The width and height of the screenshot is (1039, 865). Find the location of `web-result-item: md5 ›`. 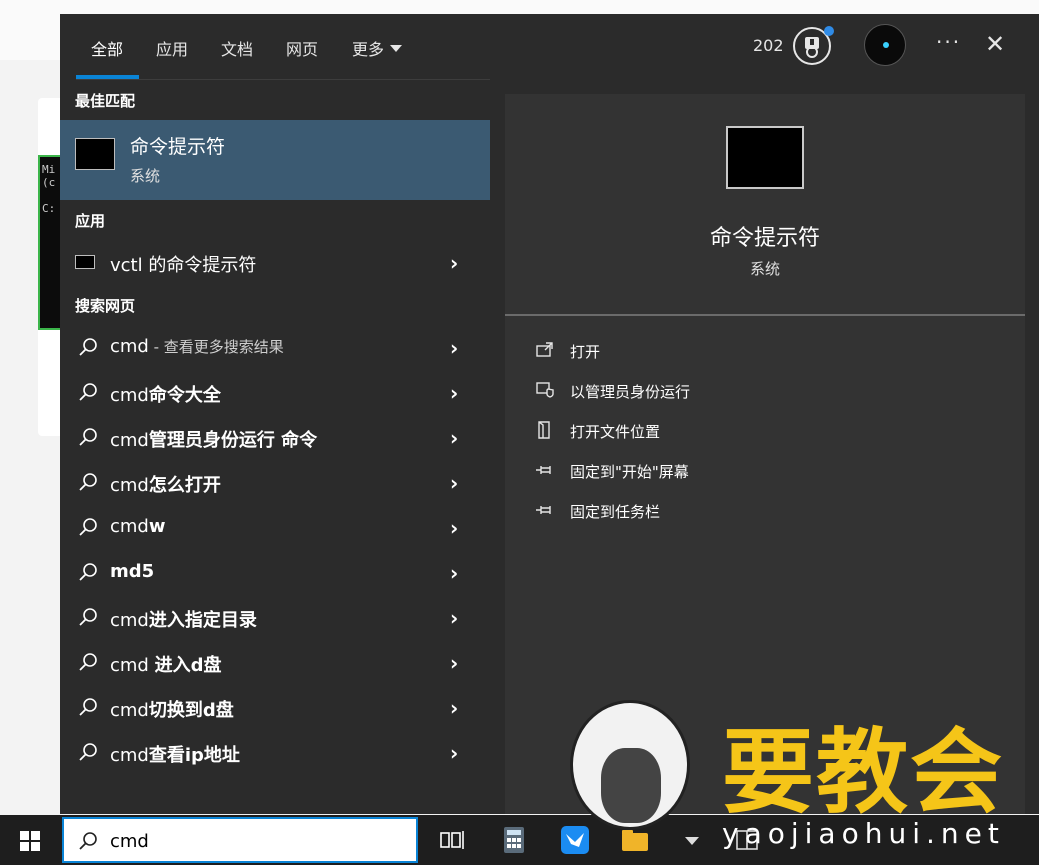

web-result-item: md5 › is located at coordinates (275, 572).